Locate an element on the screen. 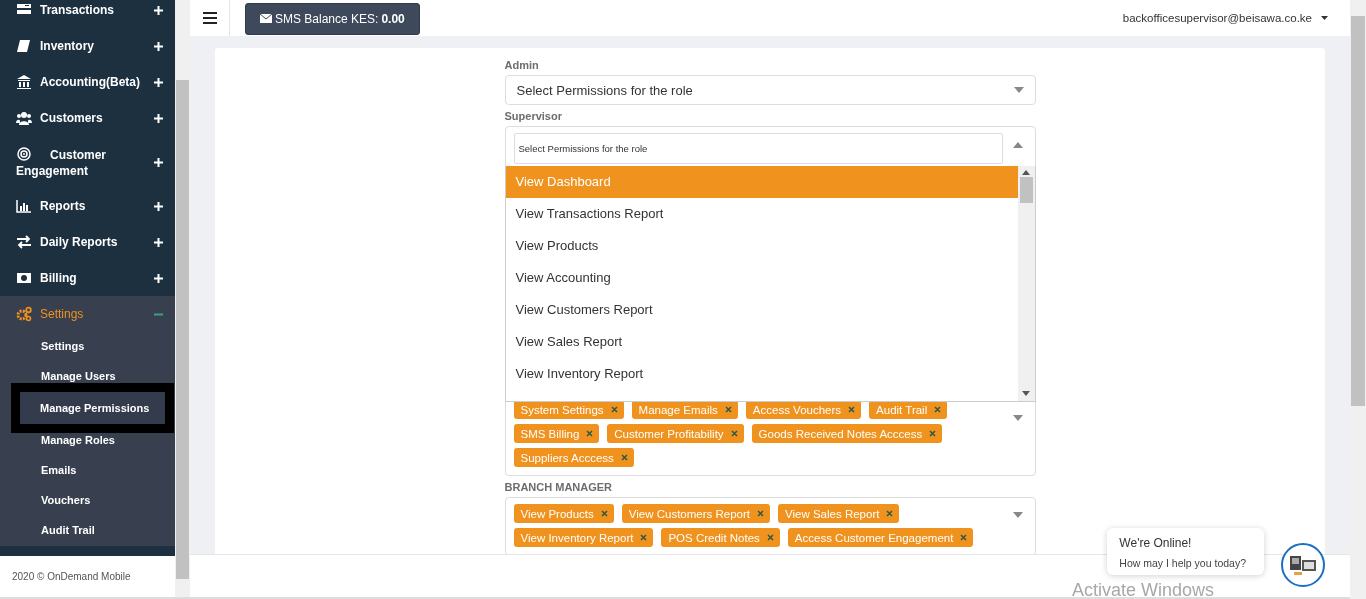 The height and width of the screenshot is (599, 1366). book-icon is located at coordinates (24, 46).